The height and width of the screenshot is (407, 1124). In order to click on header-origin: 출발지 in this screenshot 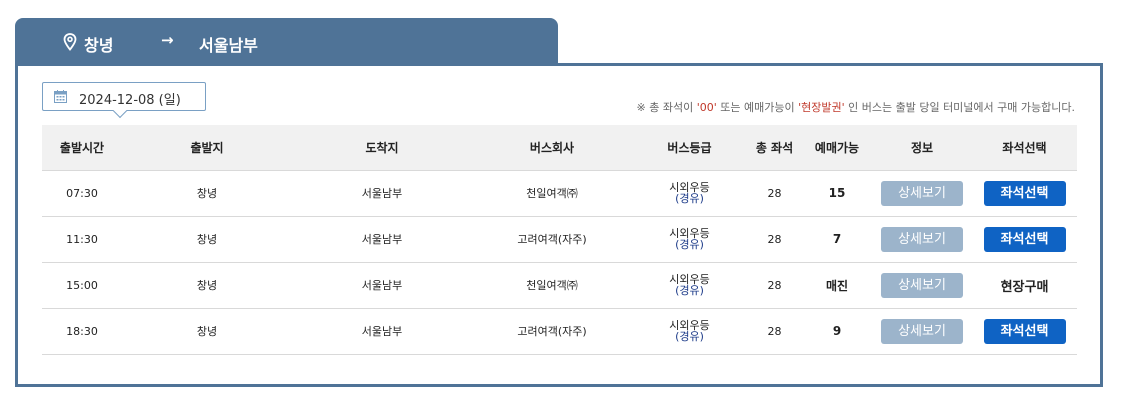, I will do `click(207, 147)`.